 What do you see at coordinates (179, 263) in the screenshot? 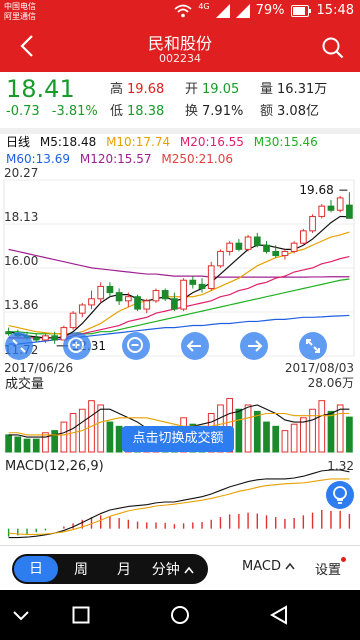
I see `ma-line-m120` at bounding box center [179, 263].